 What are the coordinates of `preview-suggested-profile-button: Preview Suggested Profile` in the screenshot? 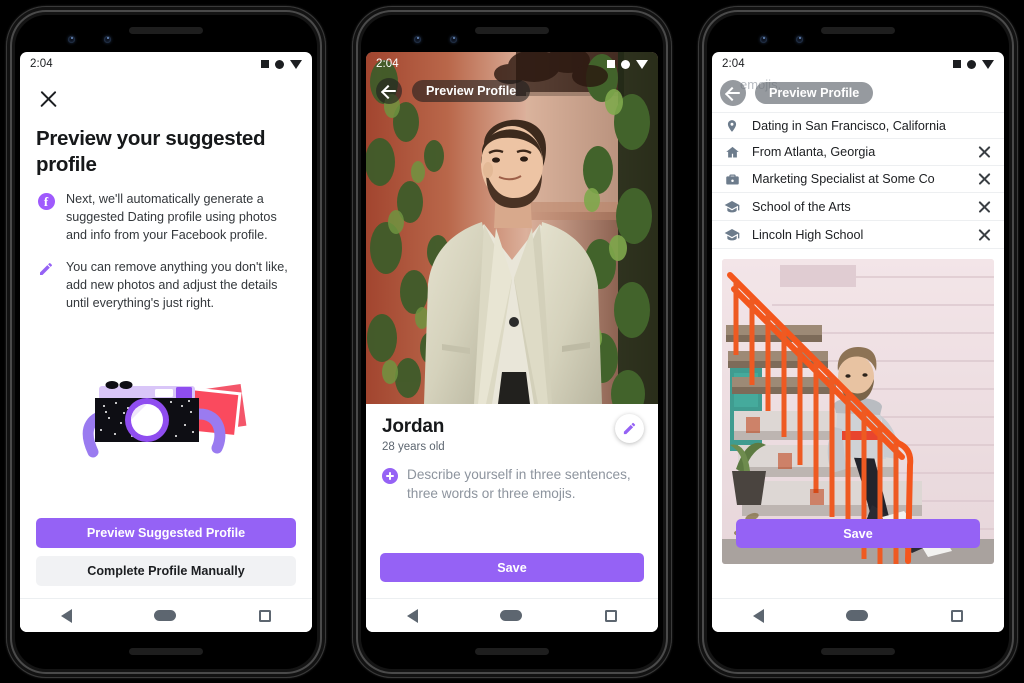 It's located at (166, 533).